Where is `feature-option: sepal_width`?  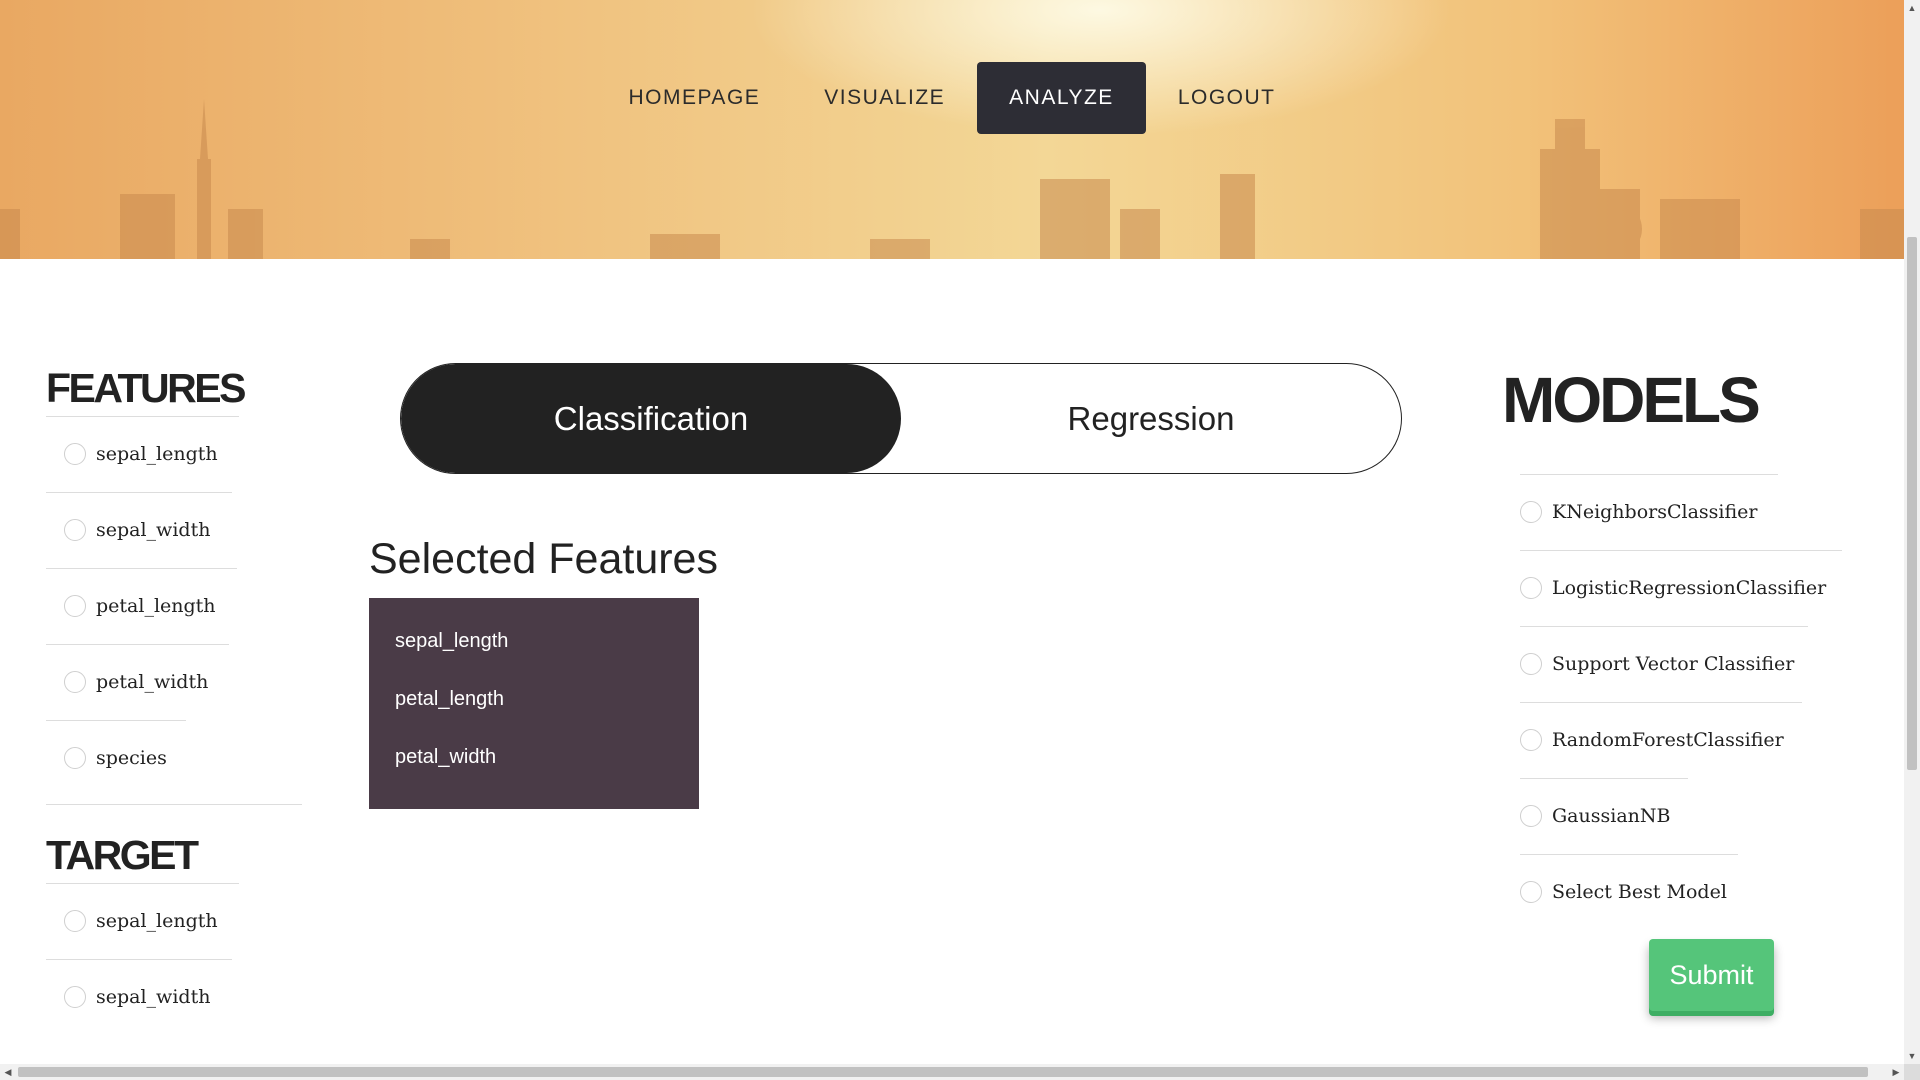 feature-option: sepal_width is located at coordinates (176, 530).